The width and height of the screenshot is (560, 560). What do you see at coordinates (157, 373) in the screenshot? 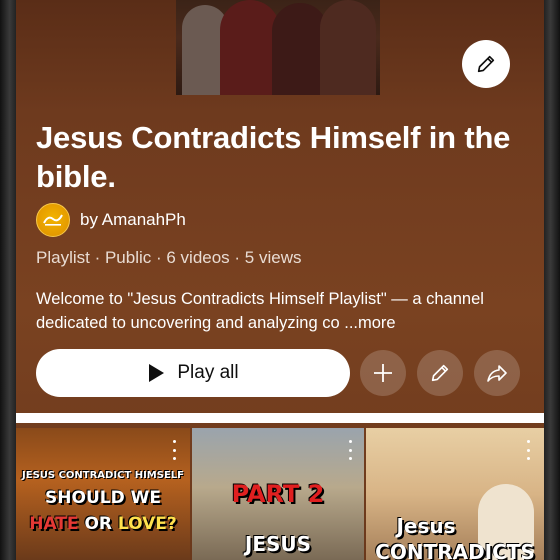
I see `play-icon` at bounding box center [157, 373].